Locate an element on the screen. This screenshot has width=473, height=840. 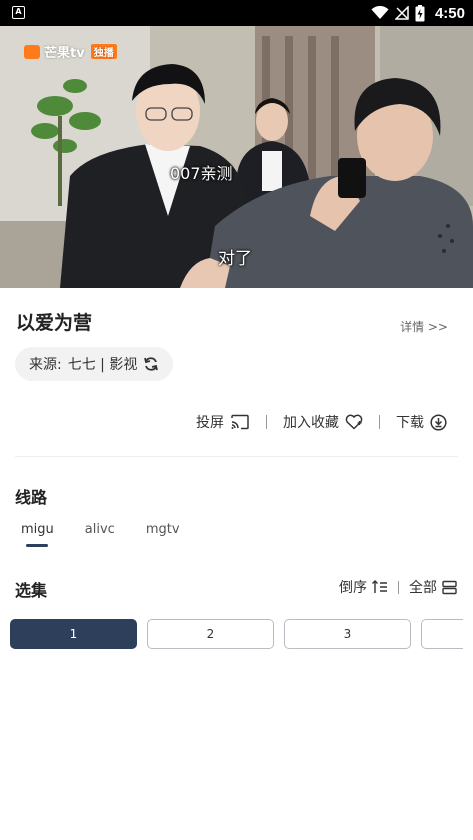
signal-off-icon is located at coordinates (401, 13).